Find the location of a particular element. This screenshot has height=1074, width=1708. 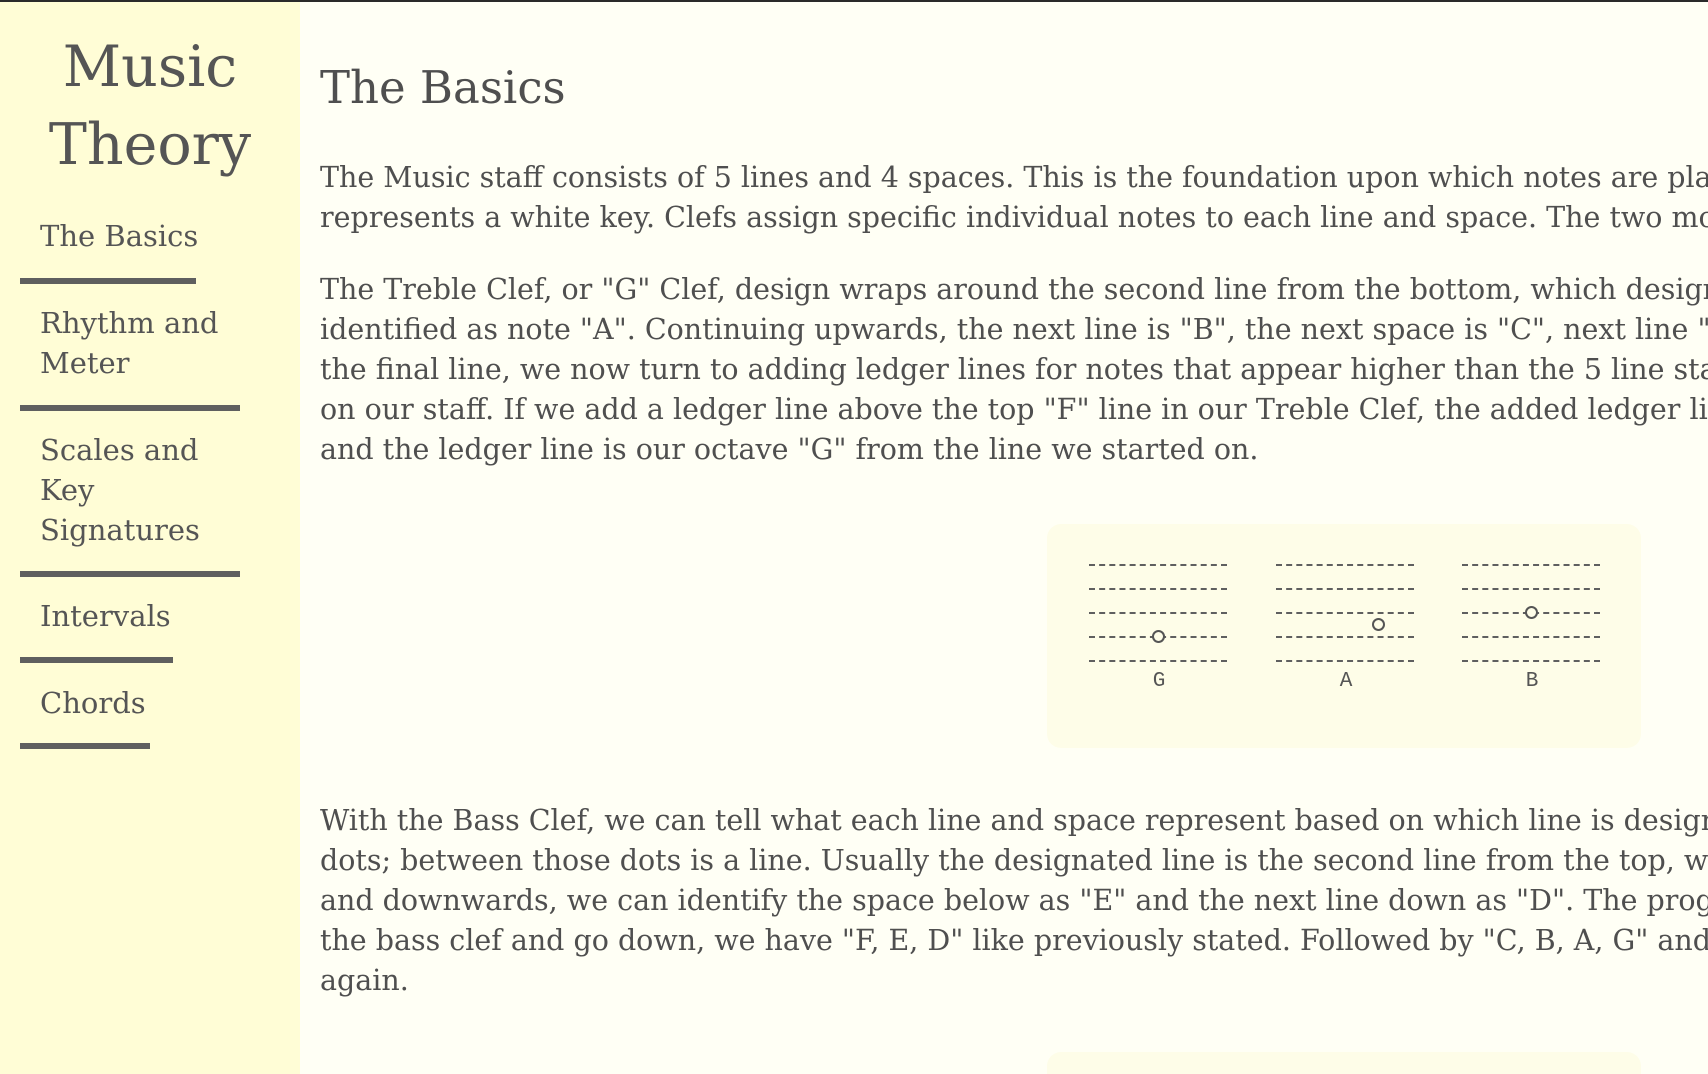

note-label: B is located at coordinates (1532, 681).